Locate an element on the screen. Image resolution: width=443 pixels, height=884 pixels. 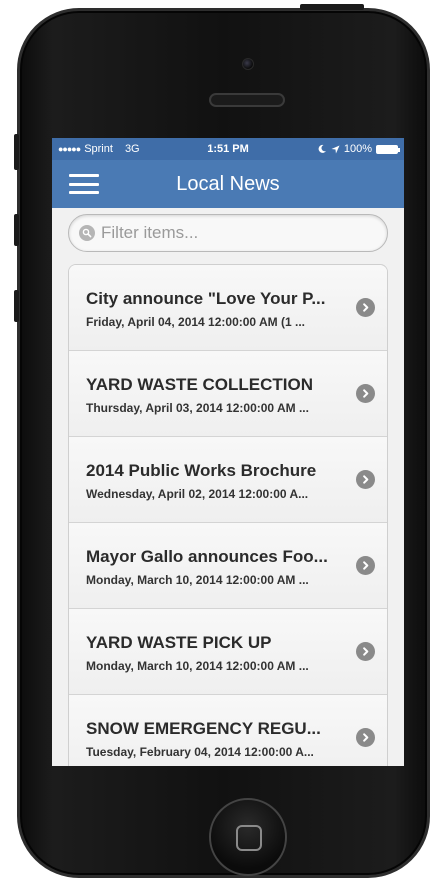
filter-field is located at coordinates (228, 233).